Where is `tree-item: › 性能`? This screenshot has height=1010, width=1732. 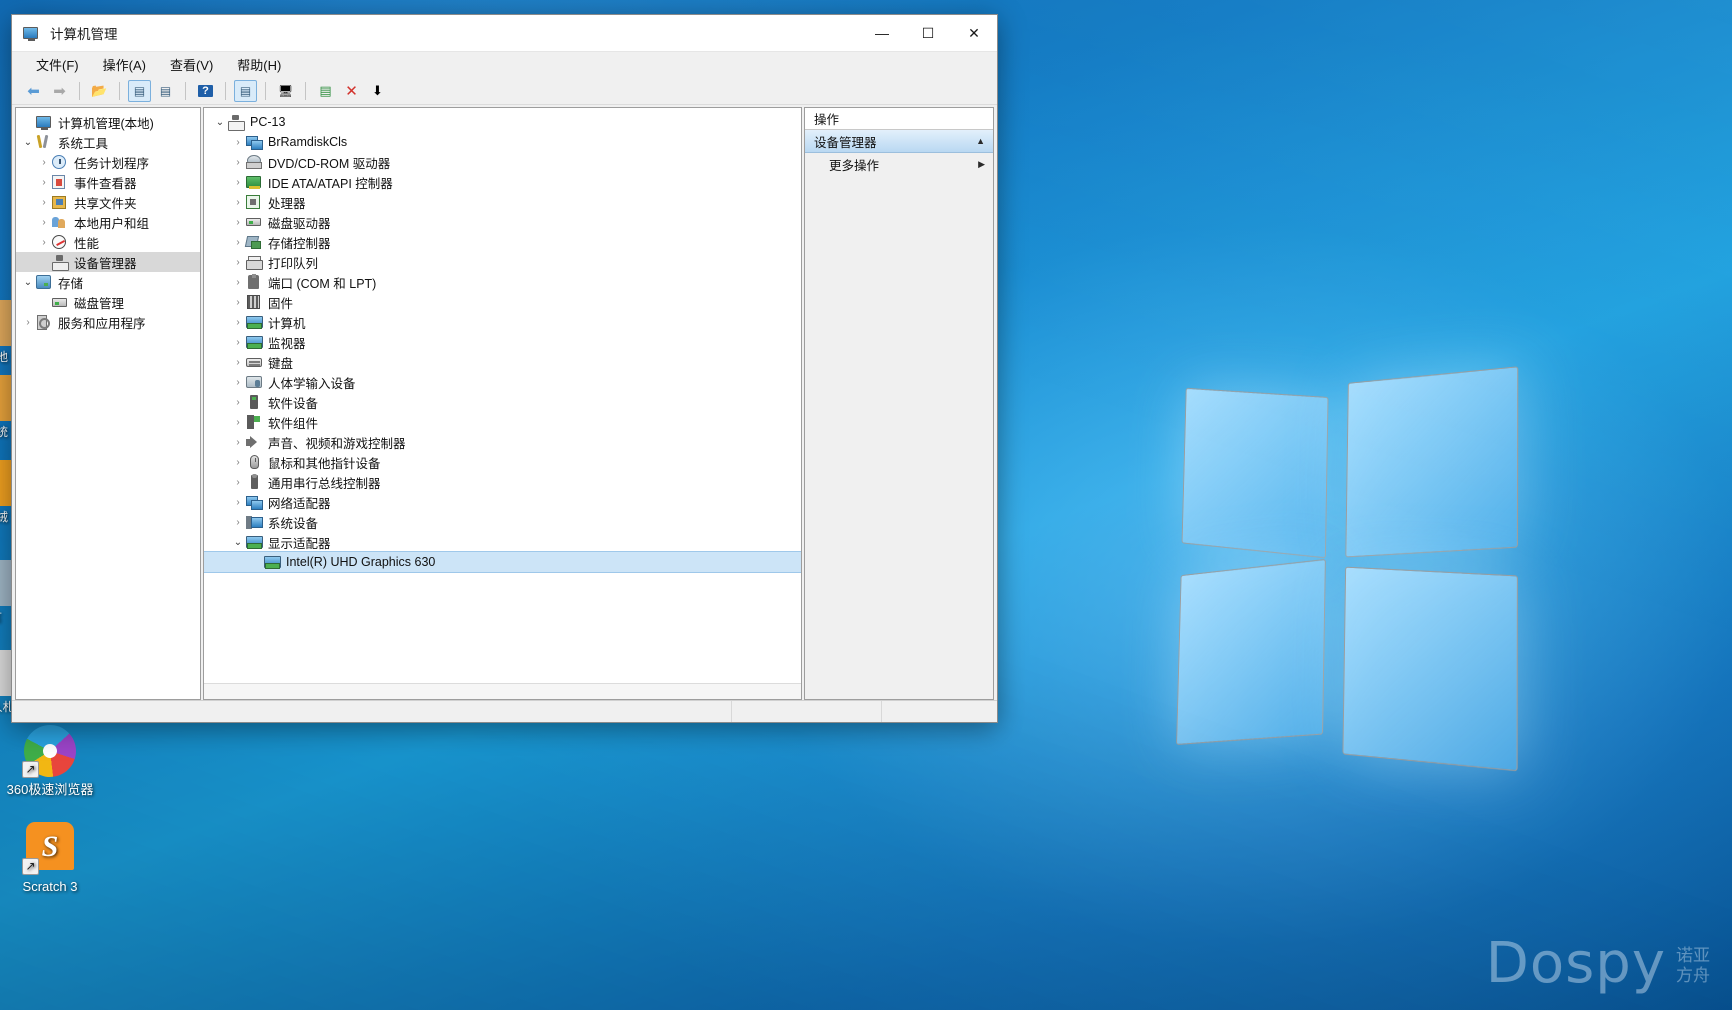
tree-item: › 性能 is located at coordinates (108, 242).